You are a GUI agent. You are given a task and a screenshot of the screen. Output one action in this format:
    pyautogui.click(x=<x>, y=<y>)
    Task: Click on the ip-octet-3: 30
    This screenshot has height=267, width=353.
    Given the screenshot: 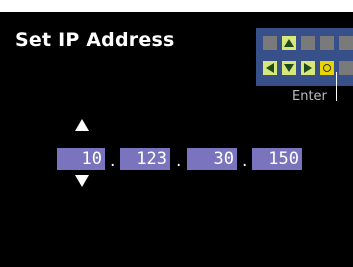 What is the action you would take?
    pyautogui.click(x=212, y=159)
    